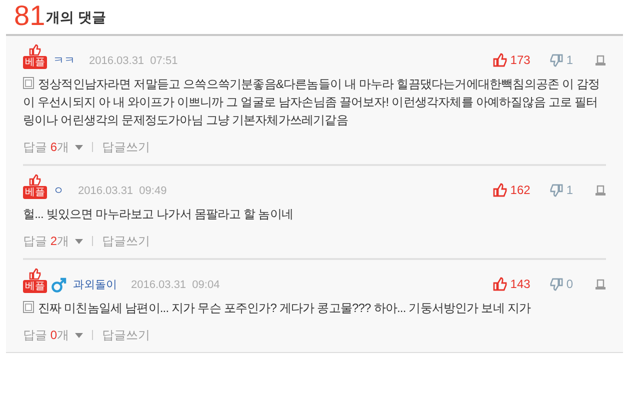 The image size is (629, 411). What do you see at coordinates (511, 60) in the screenshot?
I see `like-button: 173` at bounding box center [511, 60].